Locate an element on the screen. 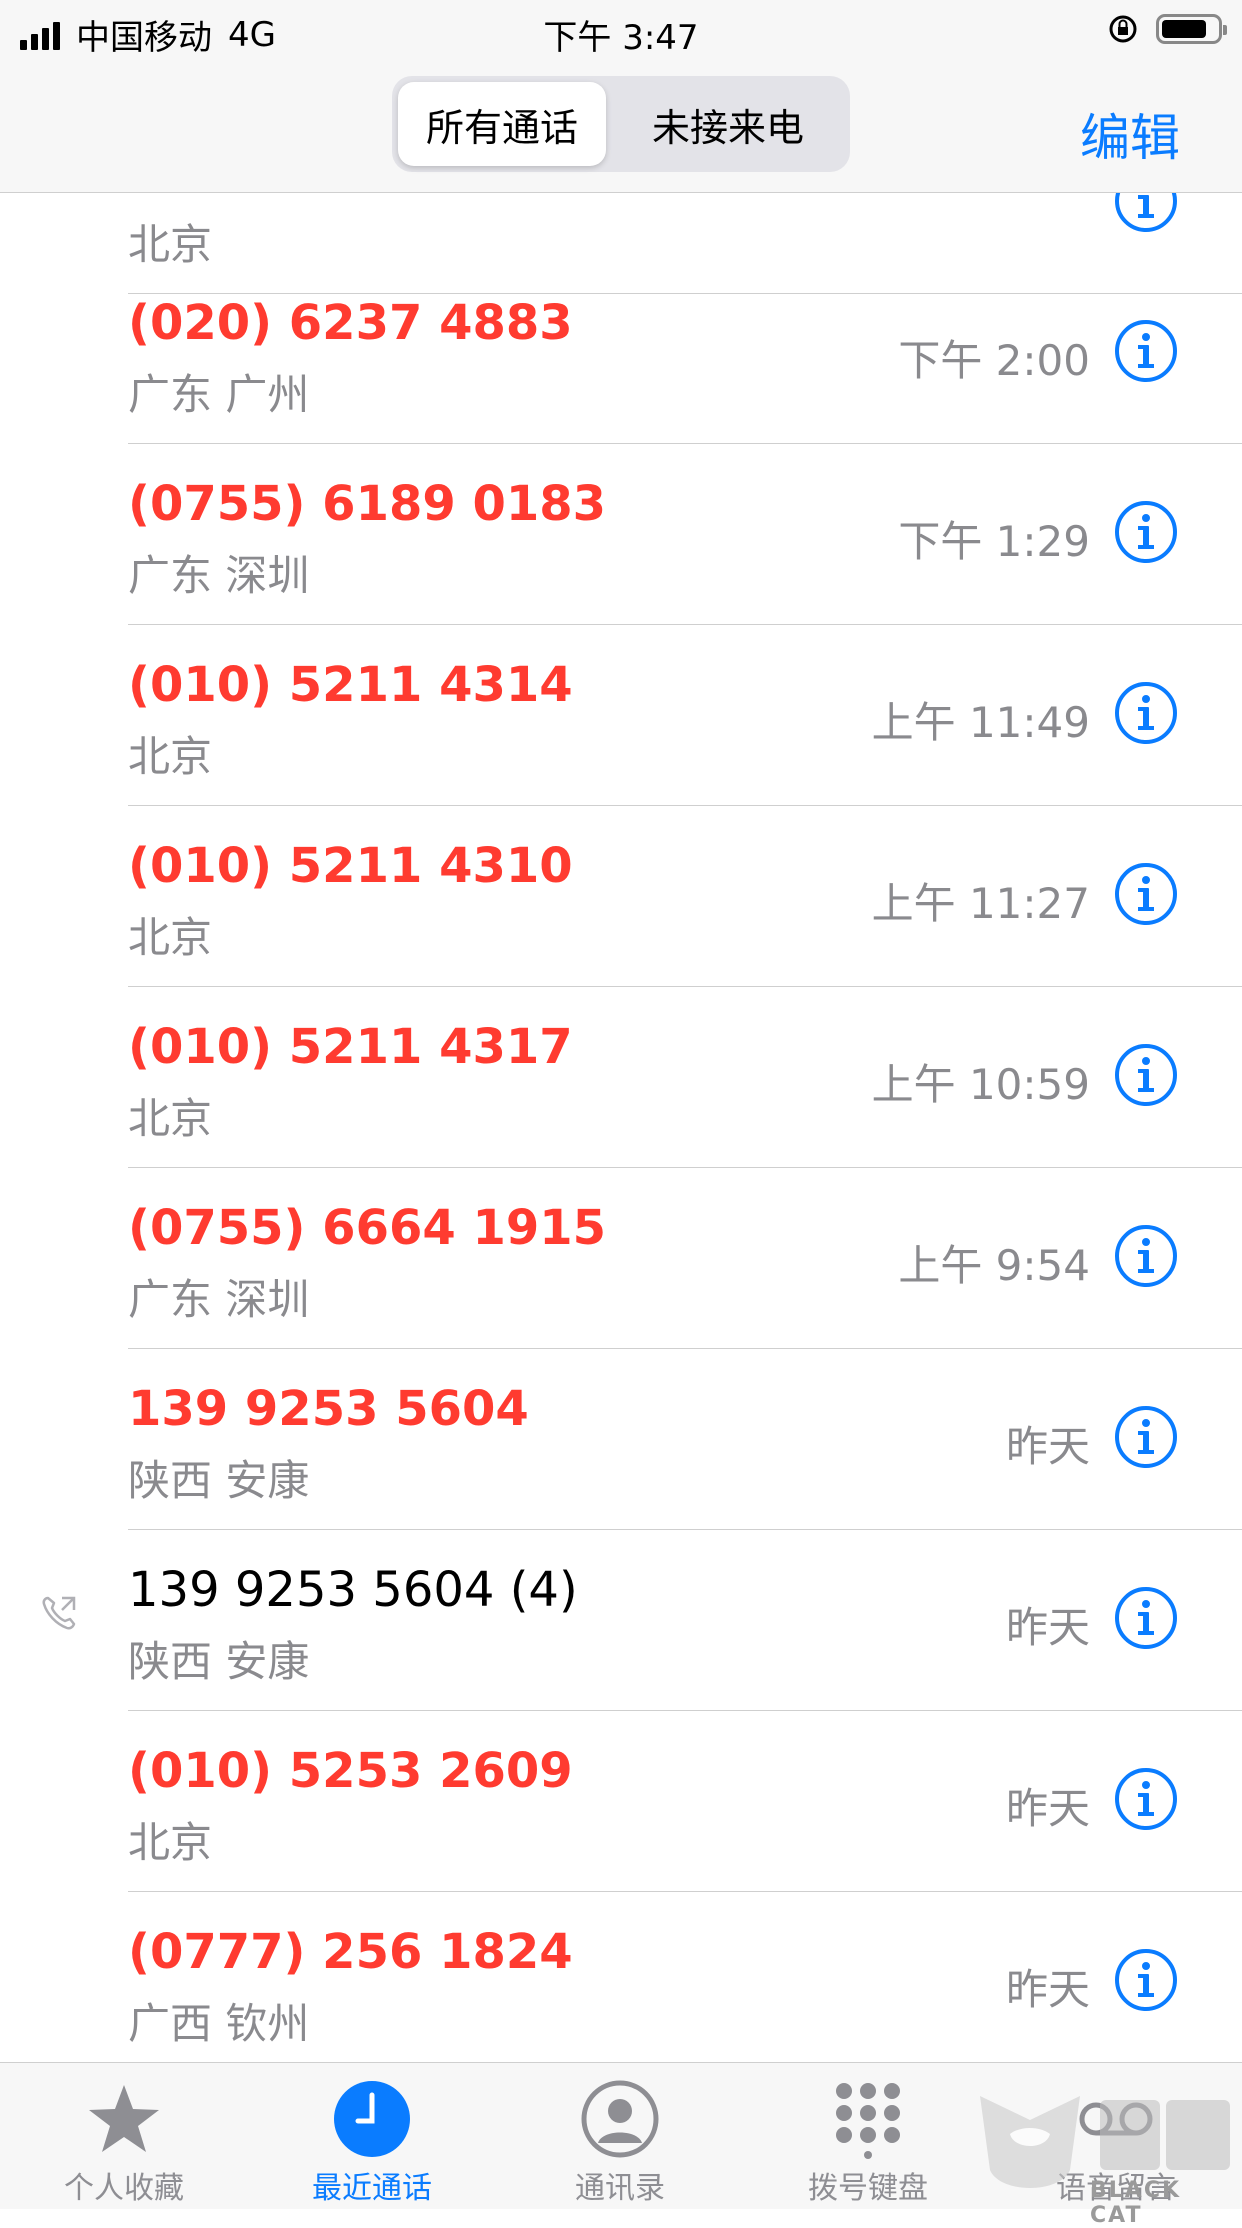  call-row: 139 9253 5604 陕西 安康 昨天 is located at coordinates (621, 1439).